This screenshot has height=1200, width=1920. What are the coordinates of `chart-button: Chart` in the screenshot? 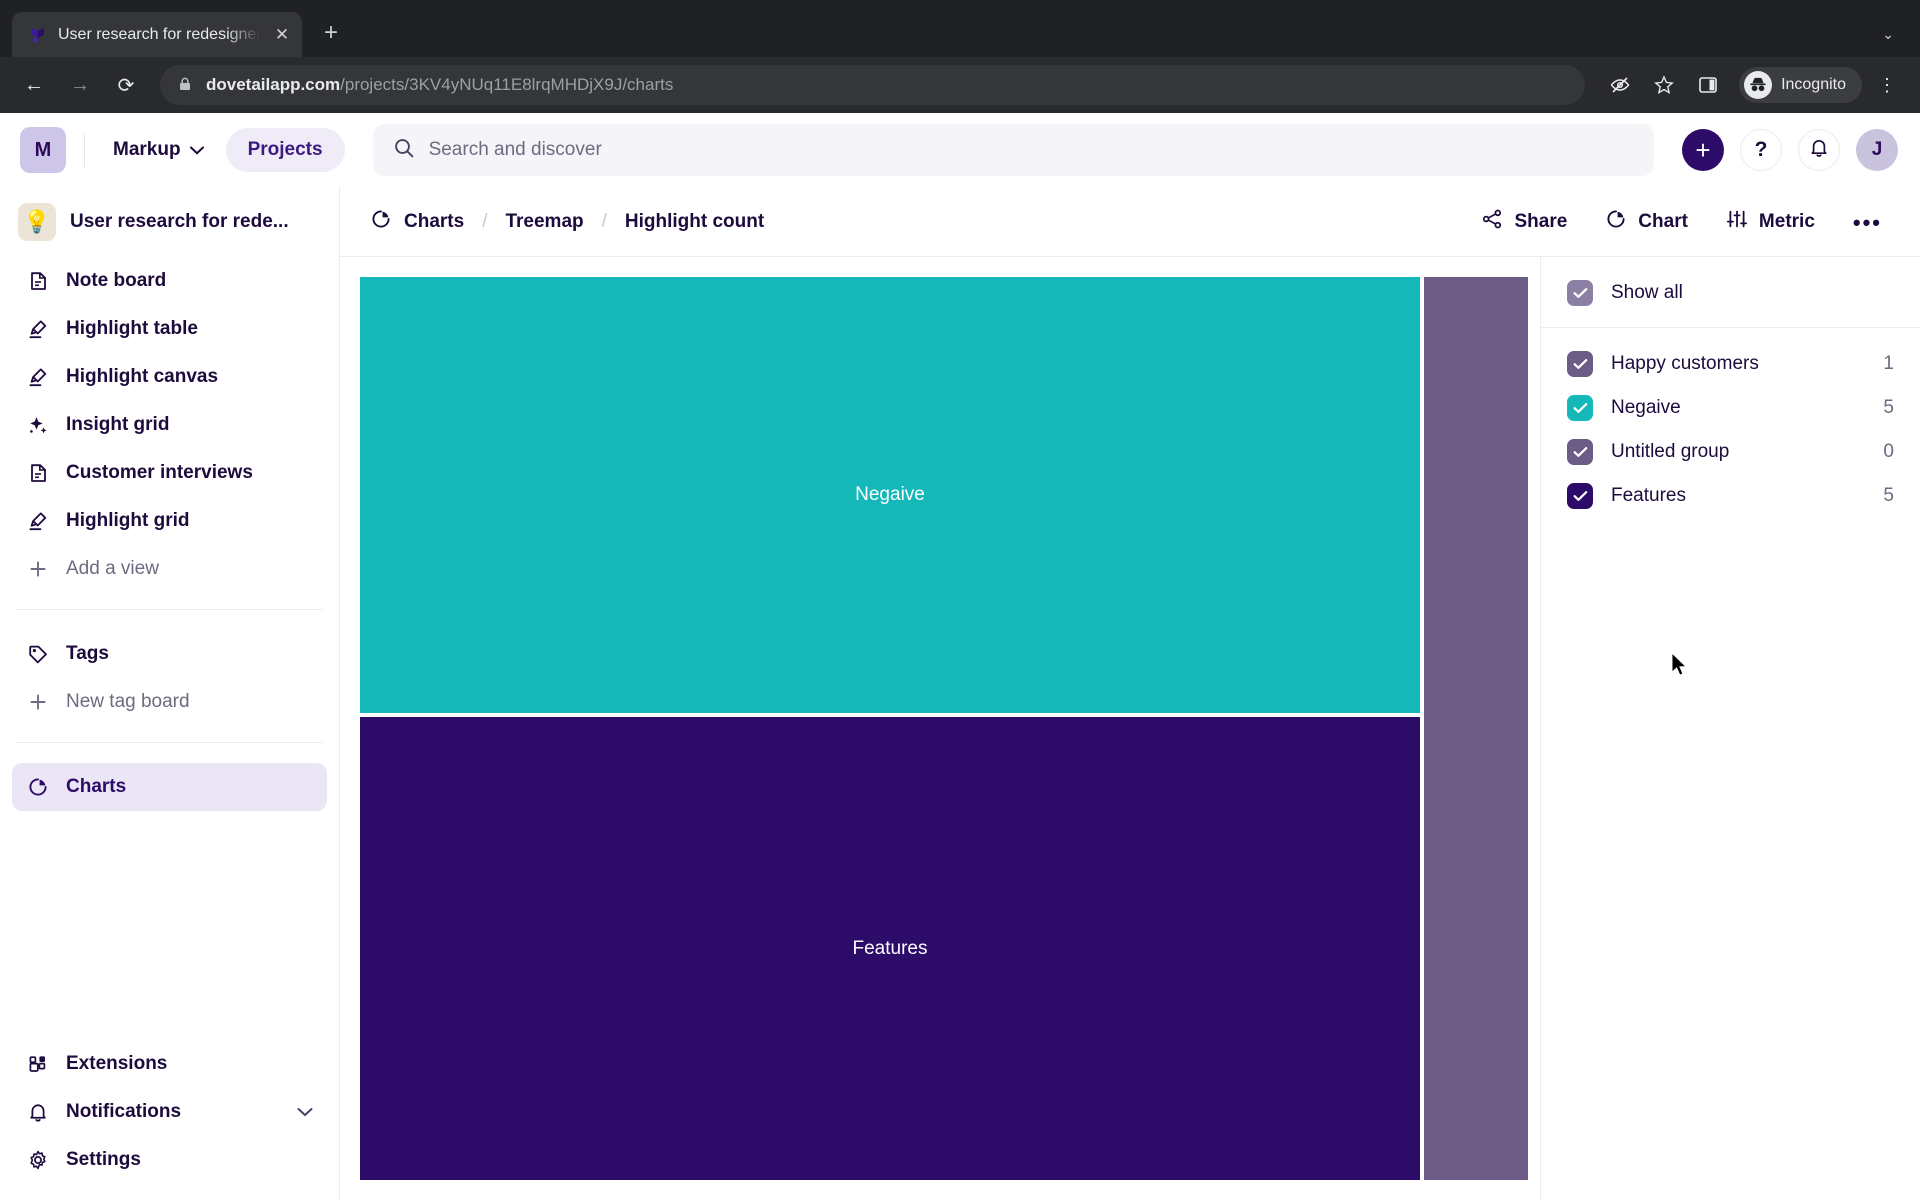 It's located at (1646, 222).